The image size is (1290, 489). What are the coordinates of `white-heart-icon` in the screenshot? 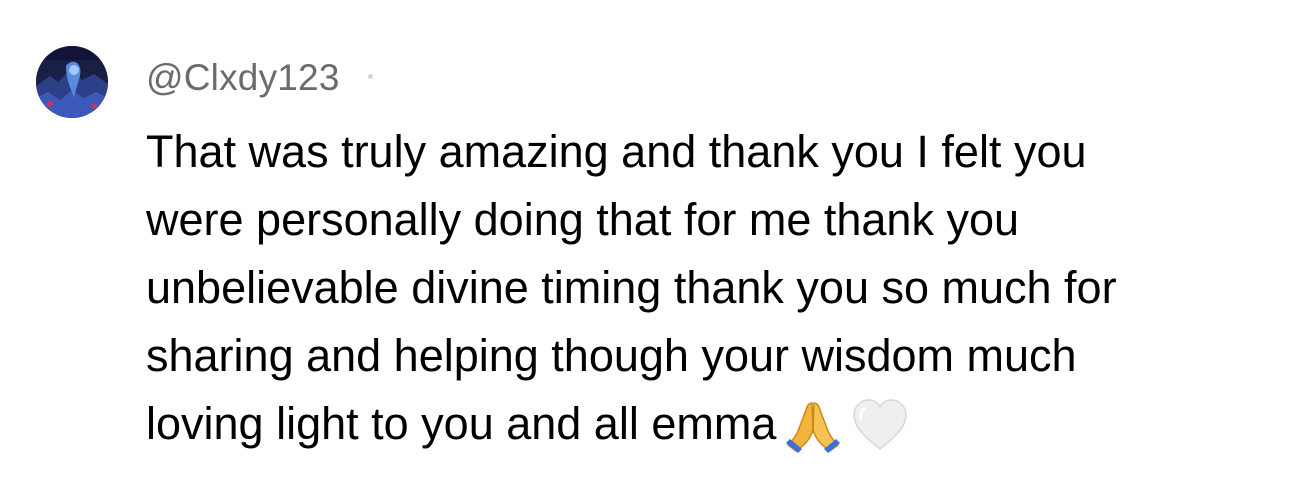 It's located at (880, 425).